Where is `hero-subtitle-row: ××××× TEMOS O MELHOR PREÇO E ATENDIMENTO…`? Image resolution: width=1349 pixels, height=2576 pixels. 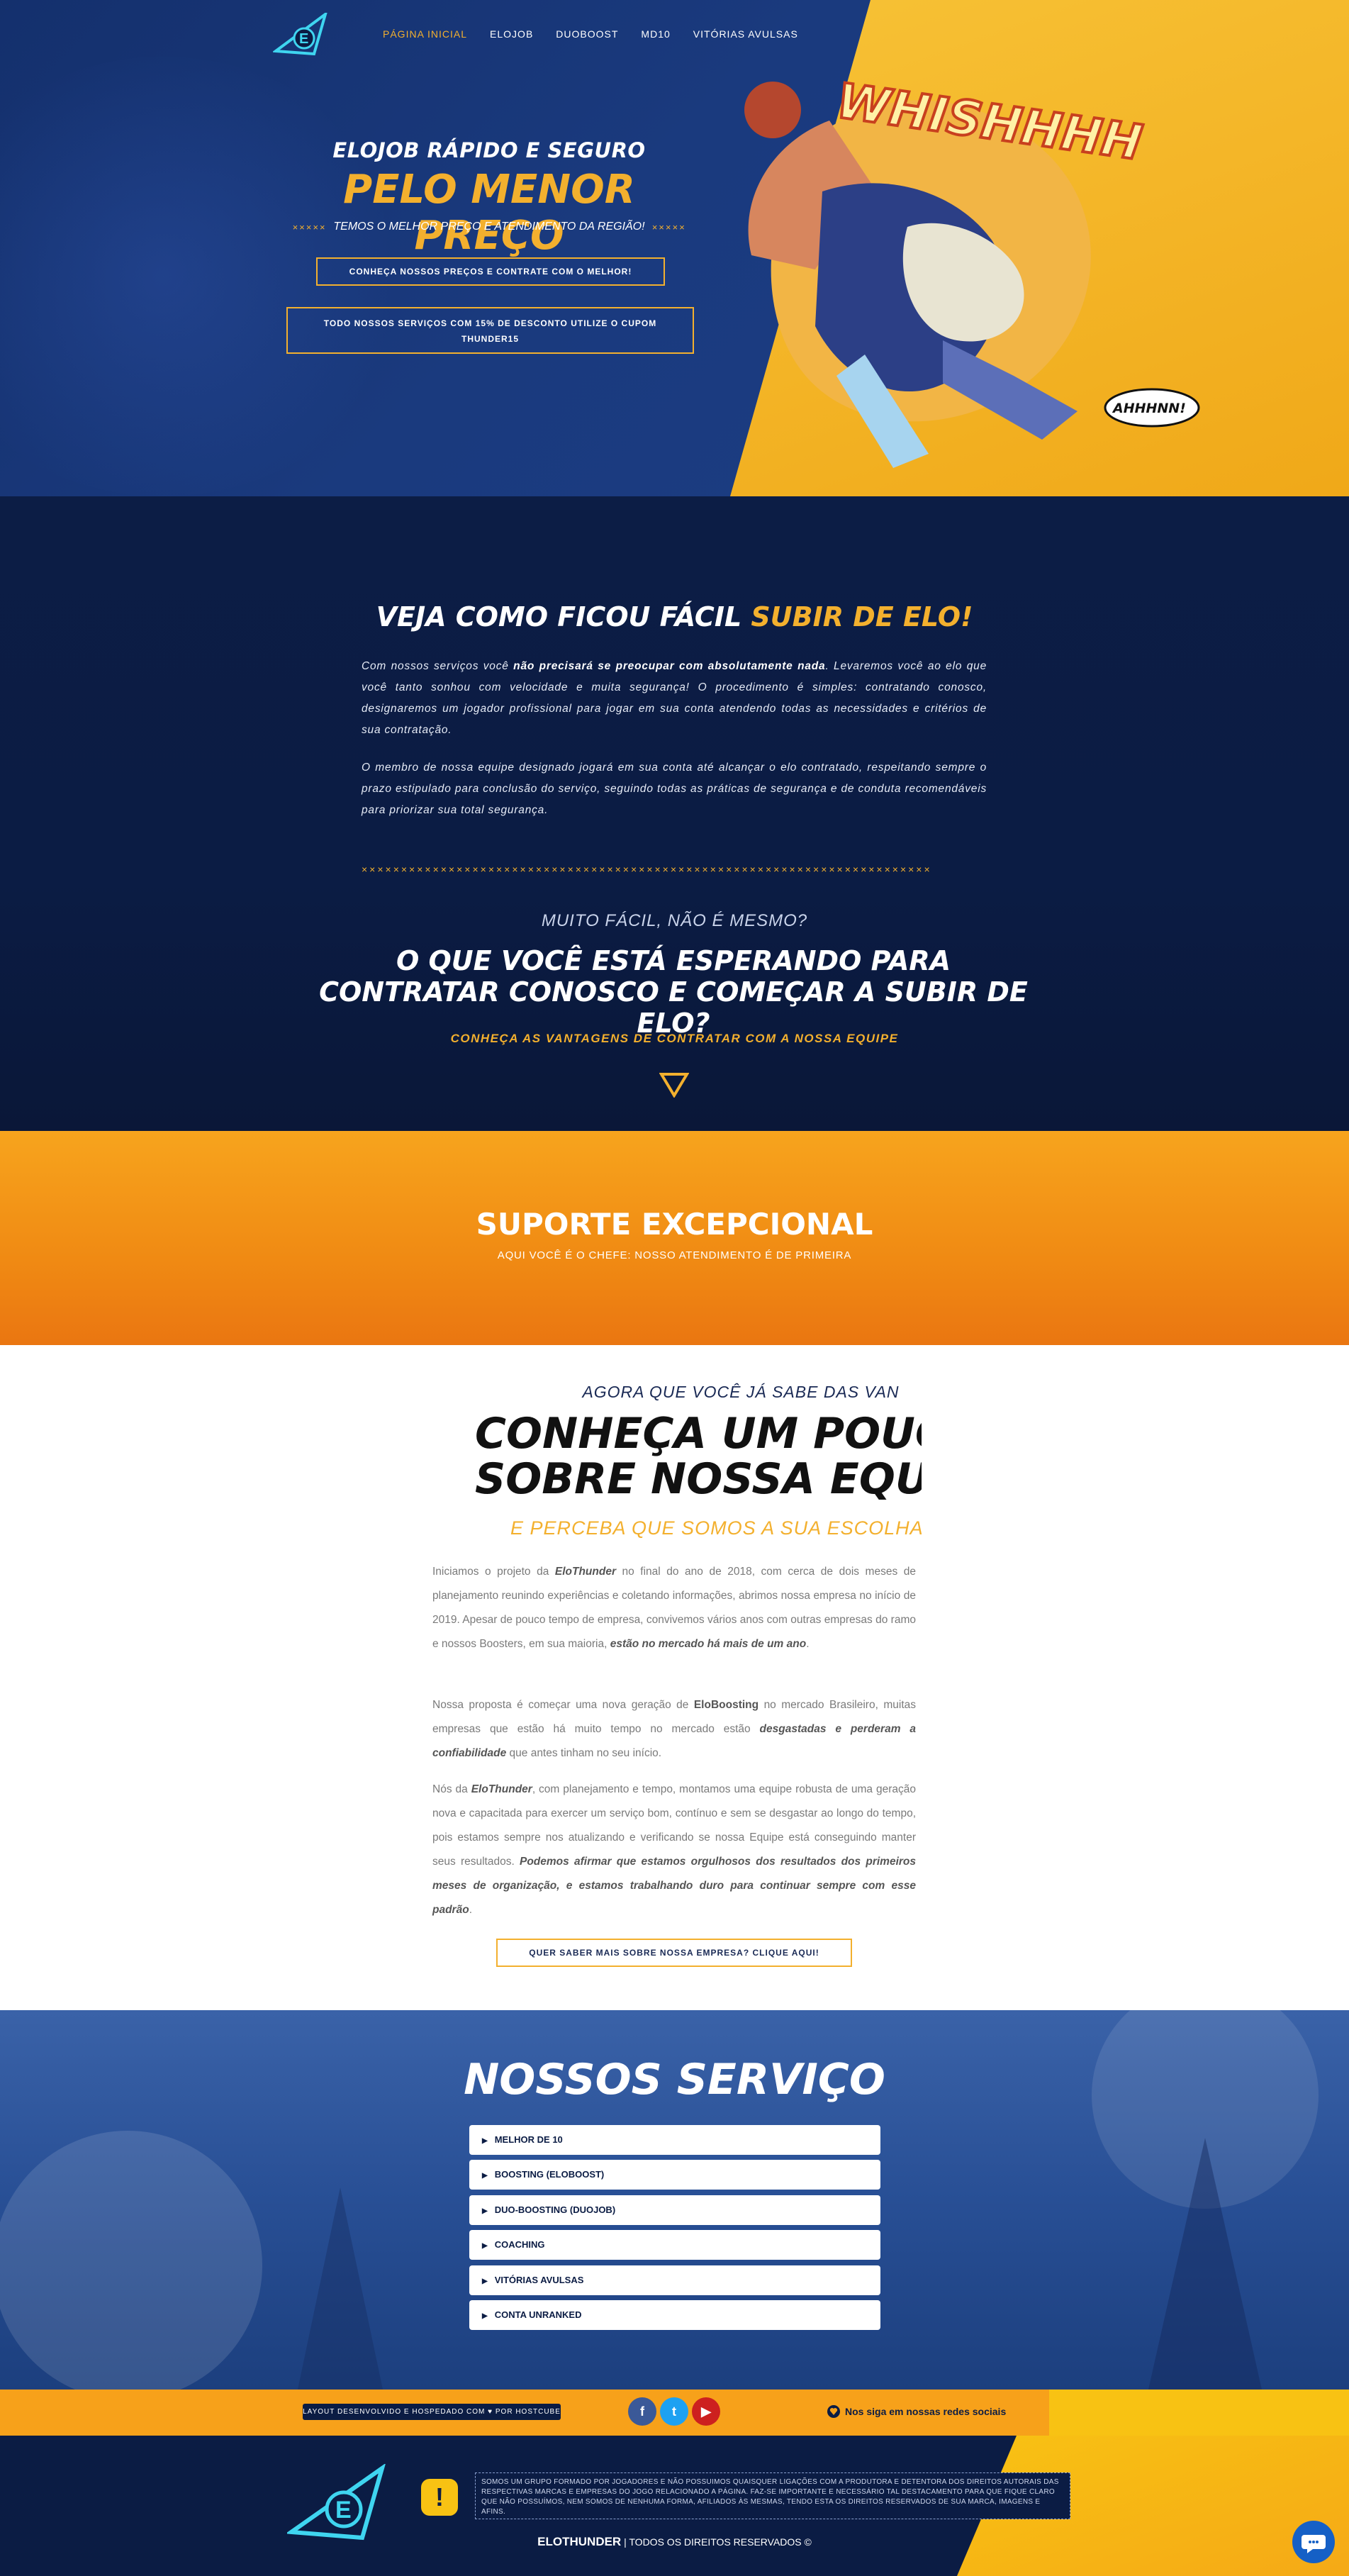
hero-subtitle-row: ××××× TEMOS O MELHOR PREÇO E ATENDIMENTO… is located at coordinates (489, 227).